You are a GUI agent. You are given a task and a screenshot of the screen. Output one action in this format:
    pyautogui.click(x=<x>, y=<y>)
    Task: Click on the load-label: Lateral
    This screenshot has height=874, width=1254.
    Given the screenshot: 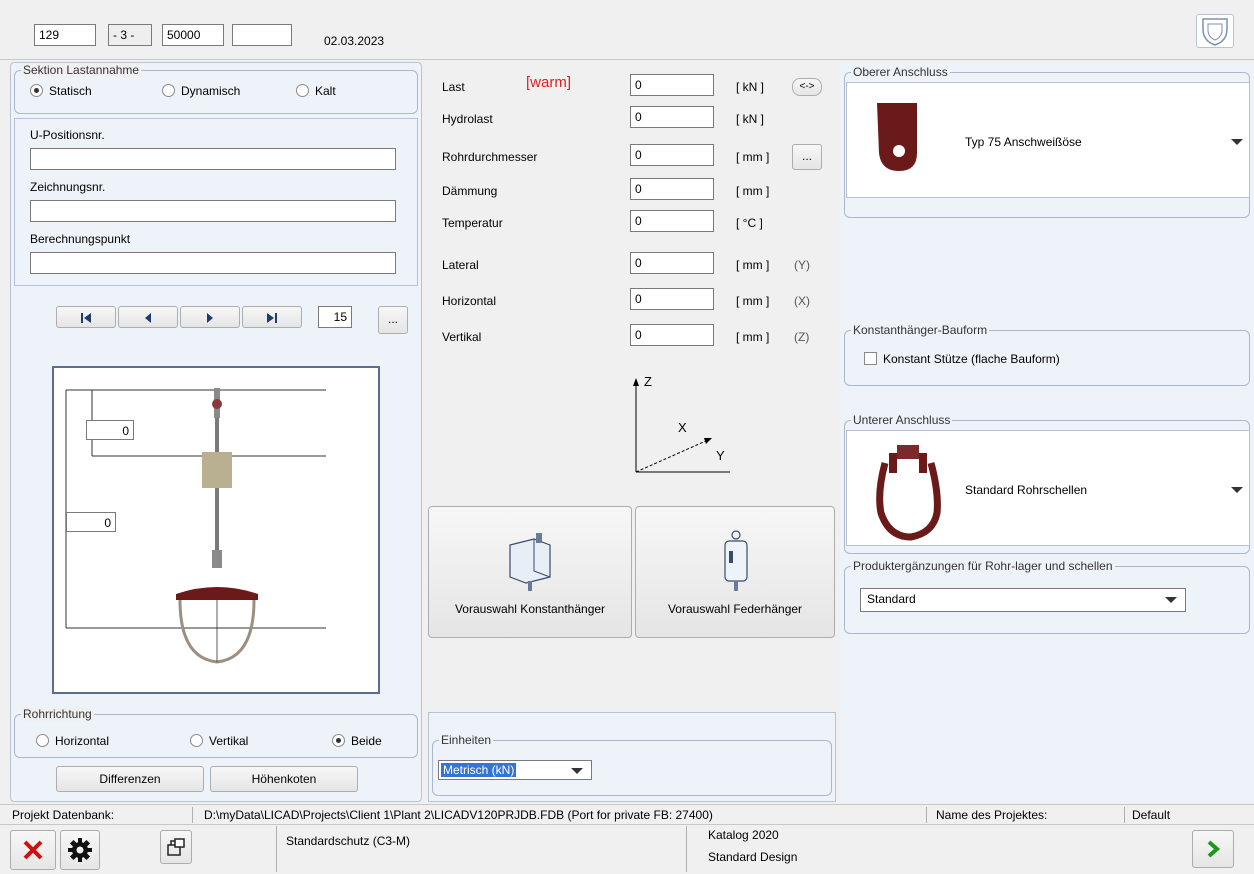 What is the action you would take?
    pyautogui.click(x=460, y=265)
    